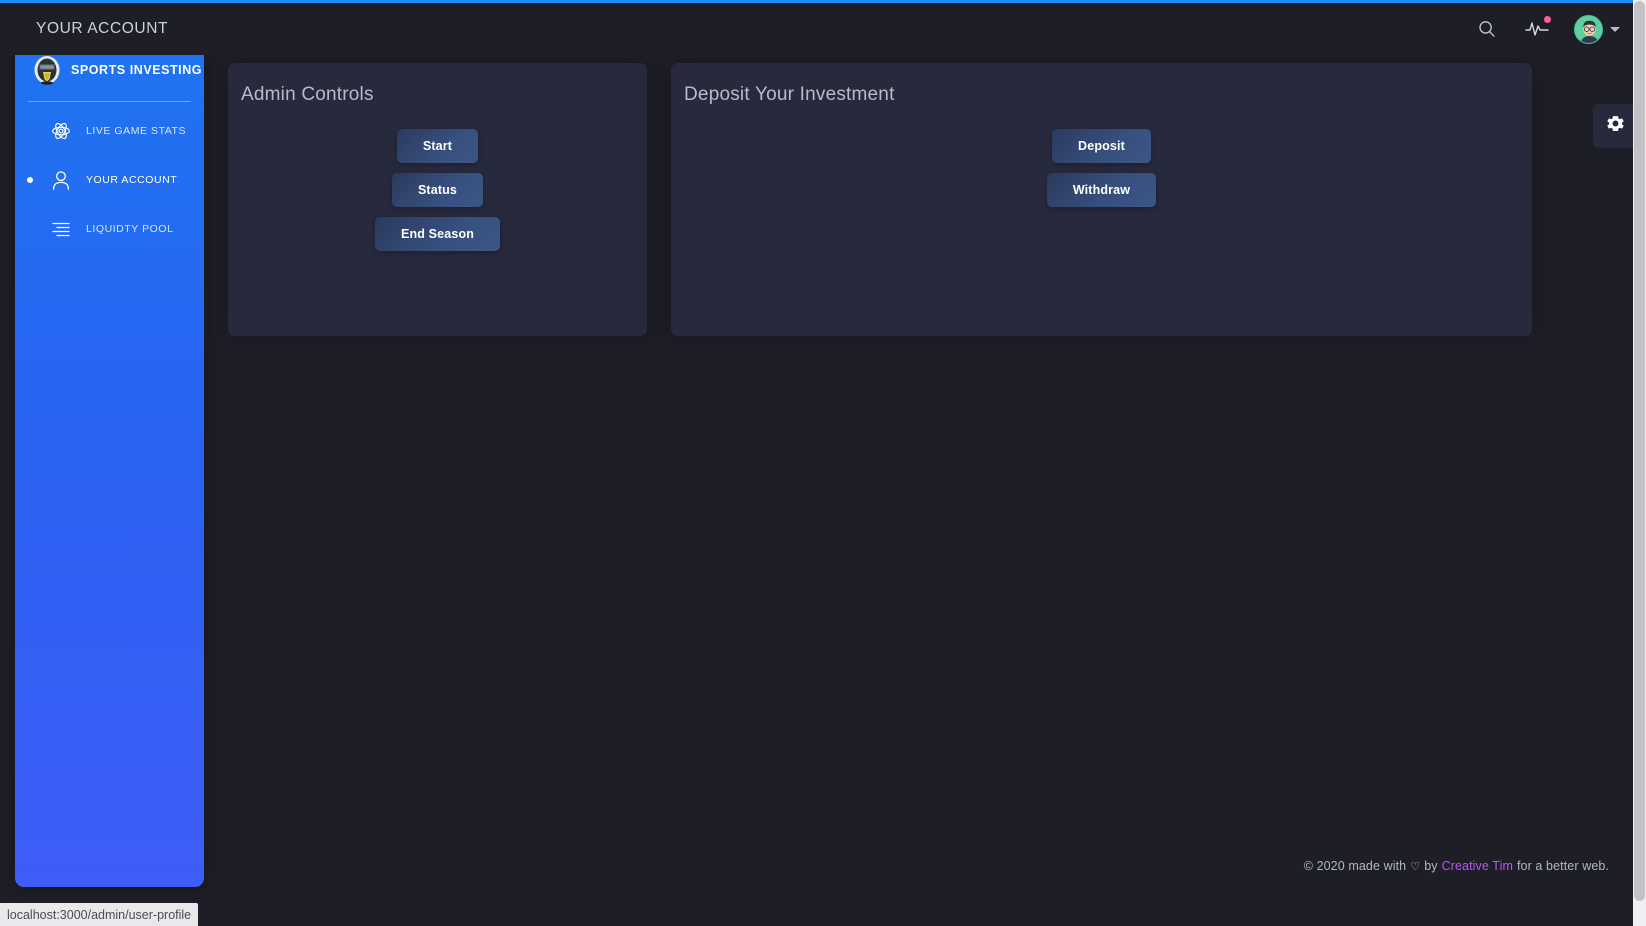  I want to click on atom-icon, so click(61, 131).